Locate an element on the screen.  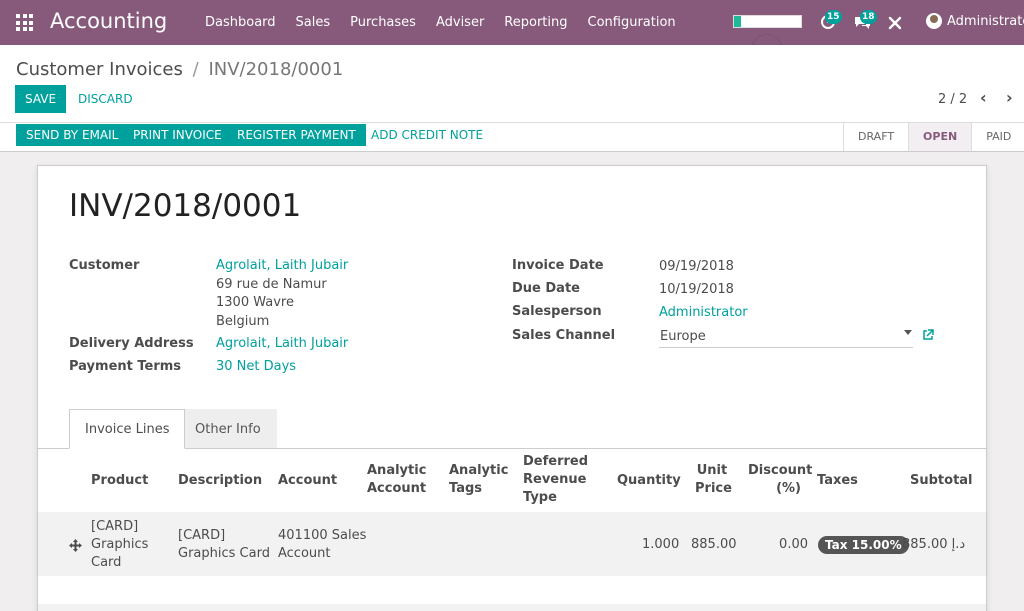
state-open: OPEN is located at coordinates (940, 137).